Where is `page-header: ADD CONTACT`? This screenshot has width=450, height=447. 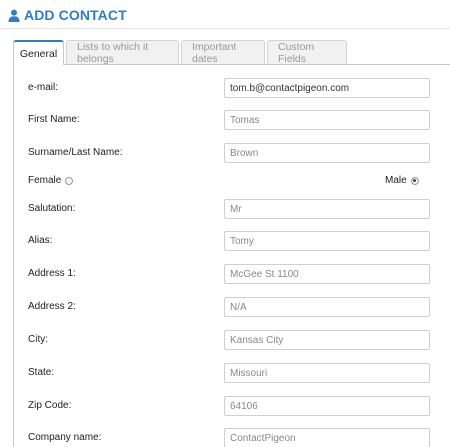 page-header: ADD CONTACT is located at coordinates (67, 15).